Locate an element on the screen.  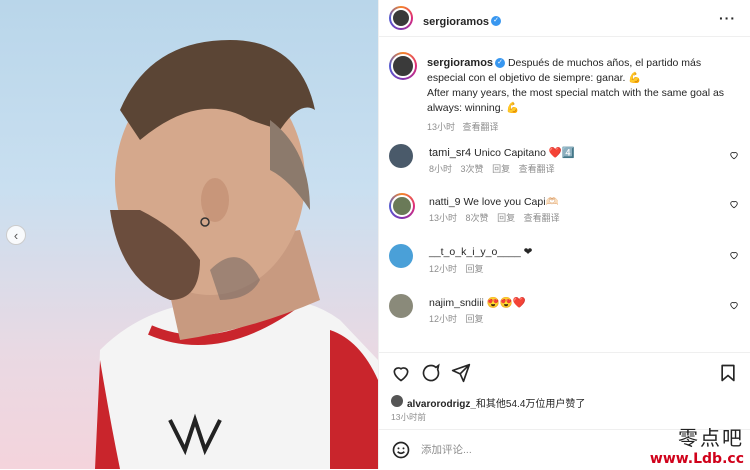
comment-likes: 8次赞 is located at coordinates (477, 218).